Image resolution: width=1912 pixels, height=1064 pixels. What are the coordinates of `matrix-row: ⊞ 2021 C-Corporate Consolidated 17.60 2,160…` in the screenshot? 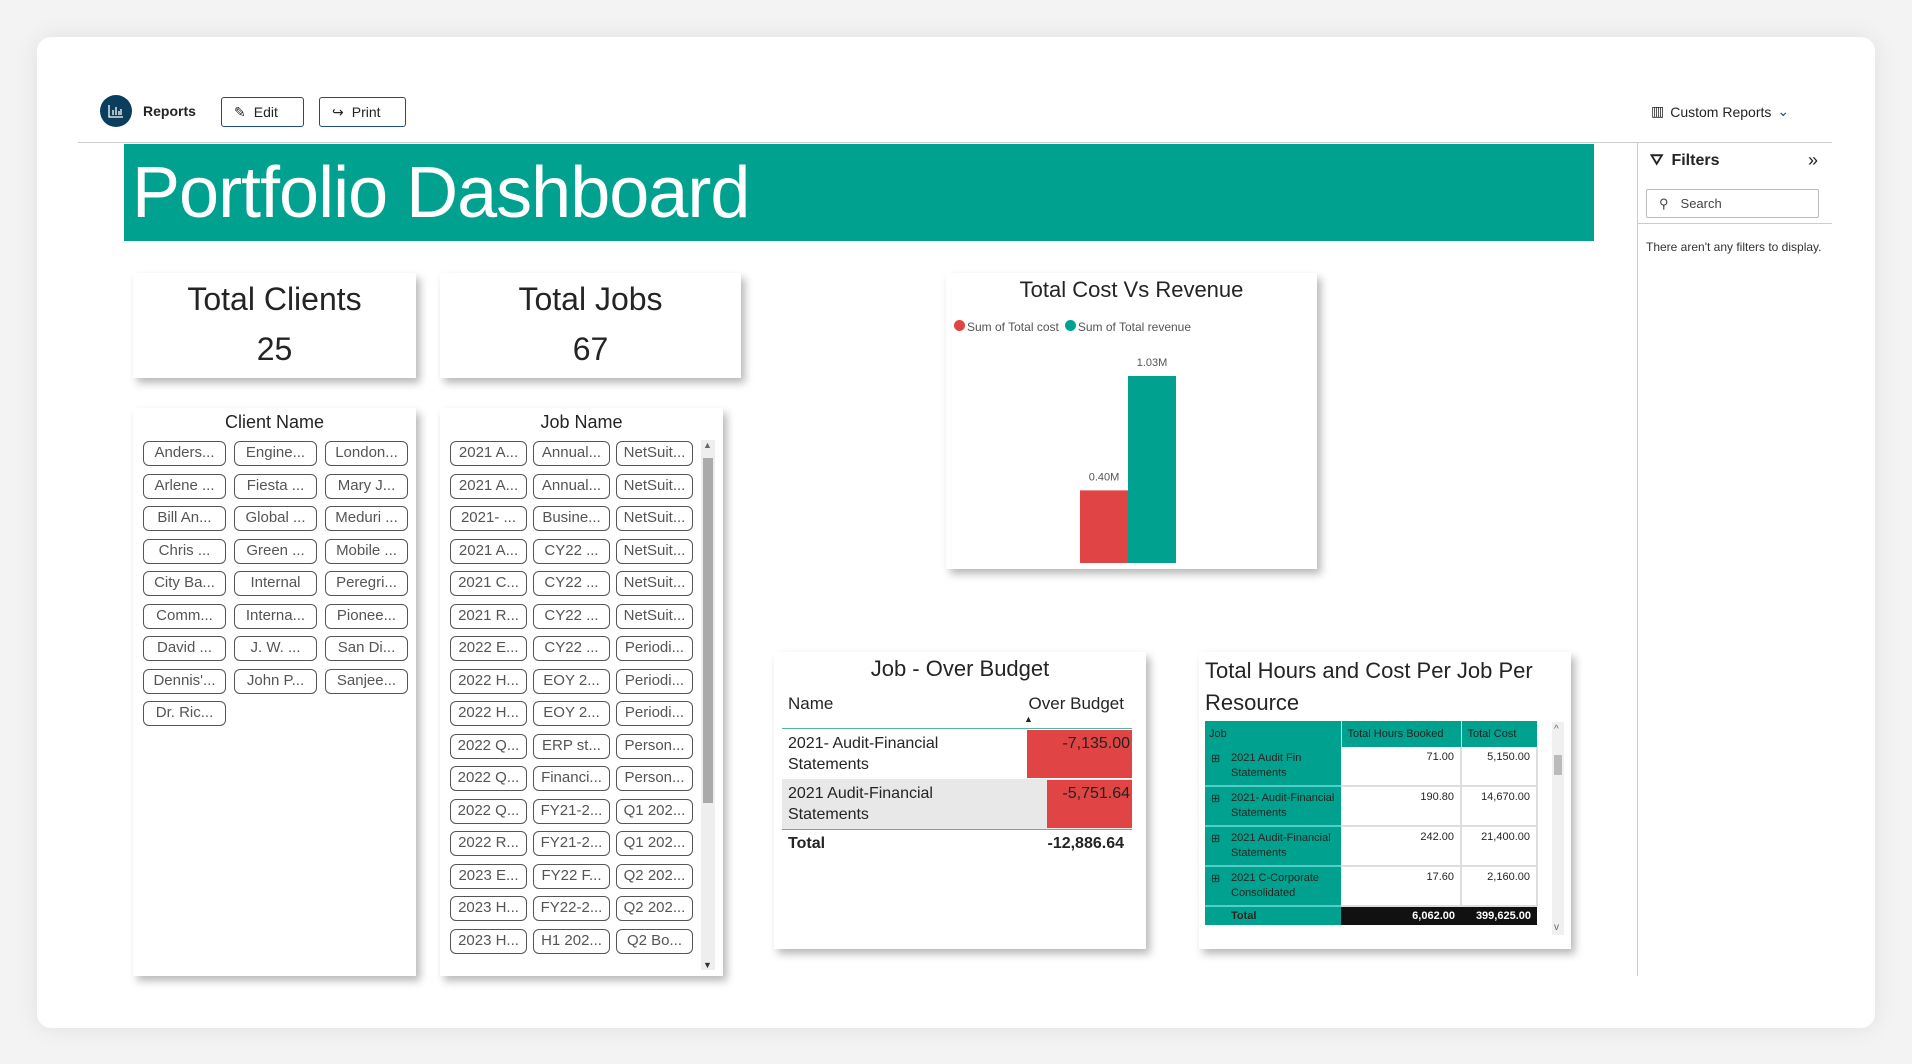 It's located at (1371, 886).